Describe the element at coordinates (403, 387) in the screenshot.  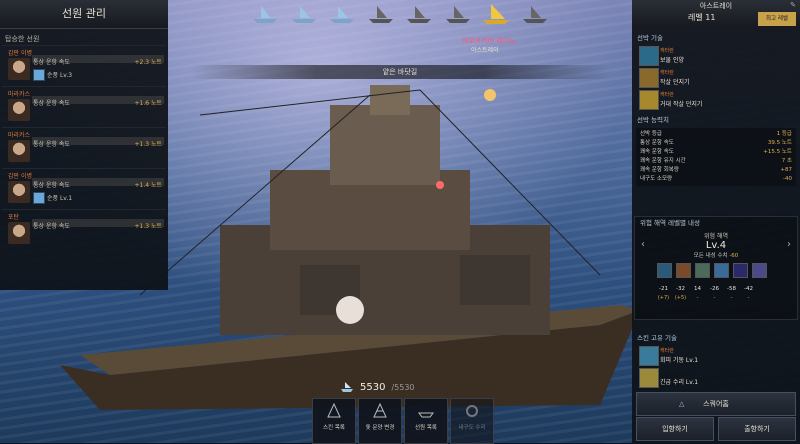
I see `durability-max: /5530` at that location.